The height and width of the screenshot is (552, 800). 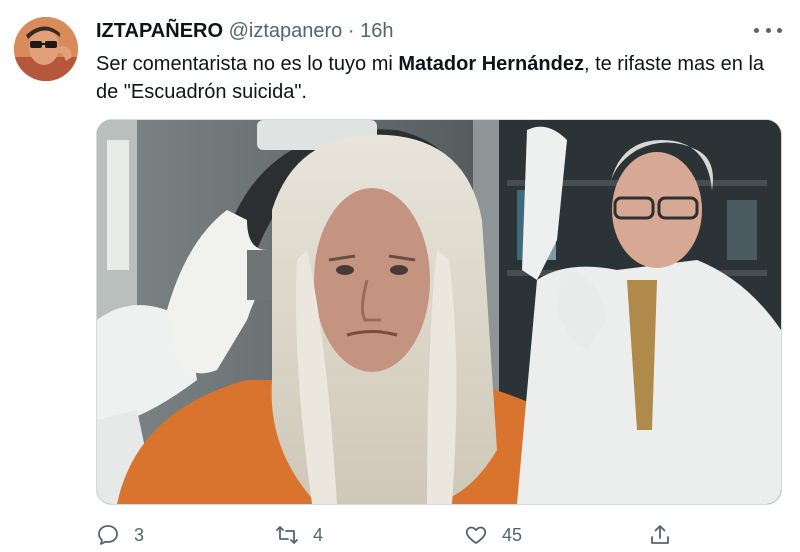 What do you see at coordinates (286, 31) in the screenshot?
I see `handle: @iztapanero` at bounding box center [286, 31].